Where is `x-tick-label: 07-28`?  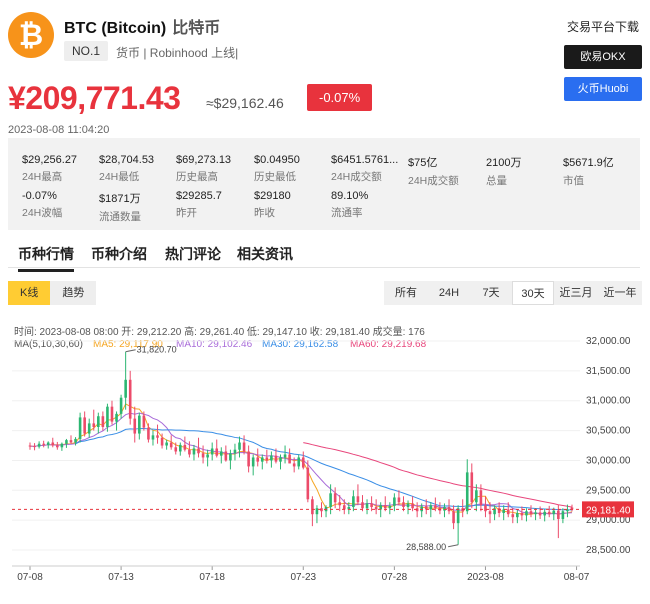 x-tick-label: 07-28 is located at coordinates (395, 577).